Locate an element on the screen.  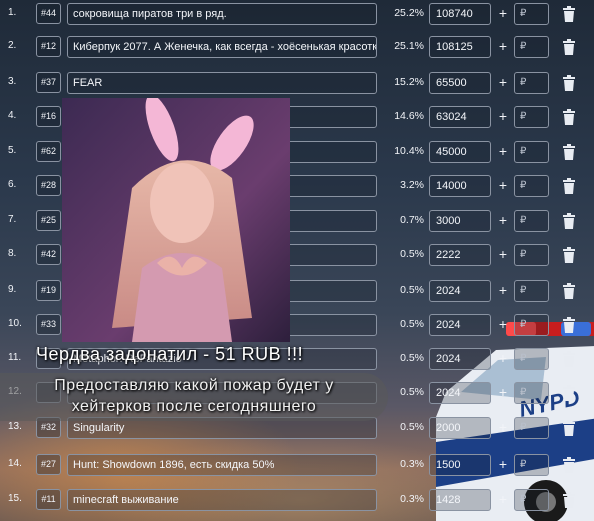
row-id-badge: #44 is located at coordinates (48, 13).